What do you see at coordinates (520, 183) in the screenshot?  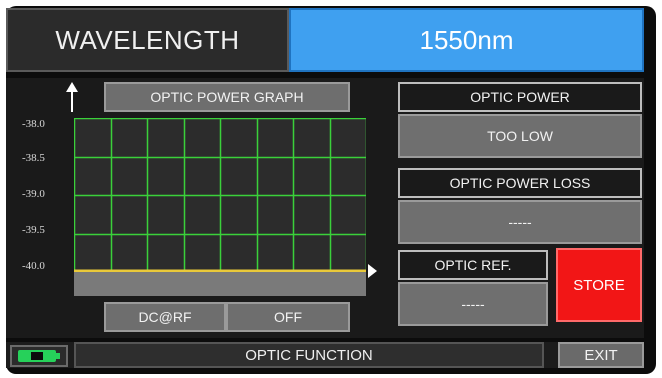 I see `optic-power-loss-label: OPTIC POWER LOSS` at bounding box center [520, 183].